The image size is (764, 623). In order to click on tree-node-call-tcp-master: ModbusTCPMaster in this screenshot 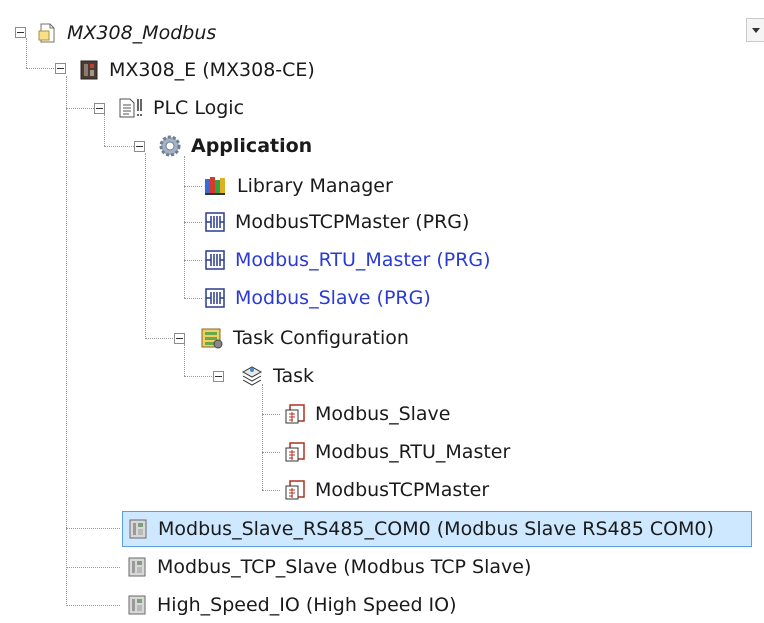, I will do `click(388, 490)`.